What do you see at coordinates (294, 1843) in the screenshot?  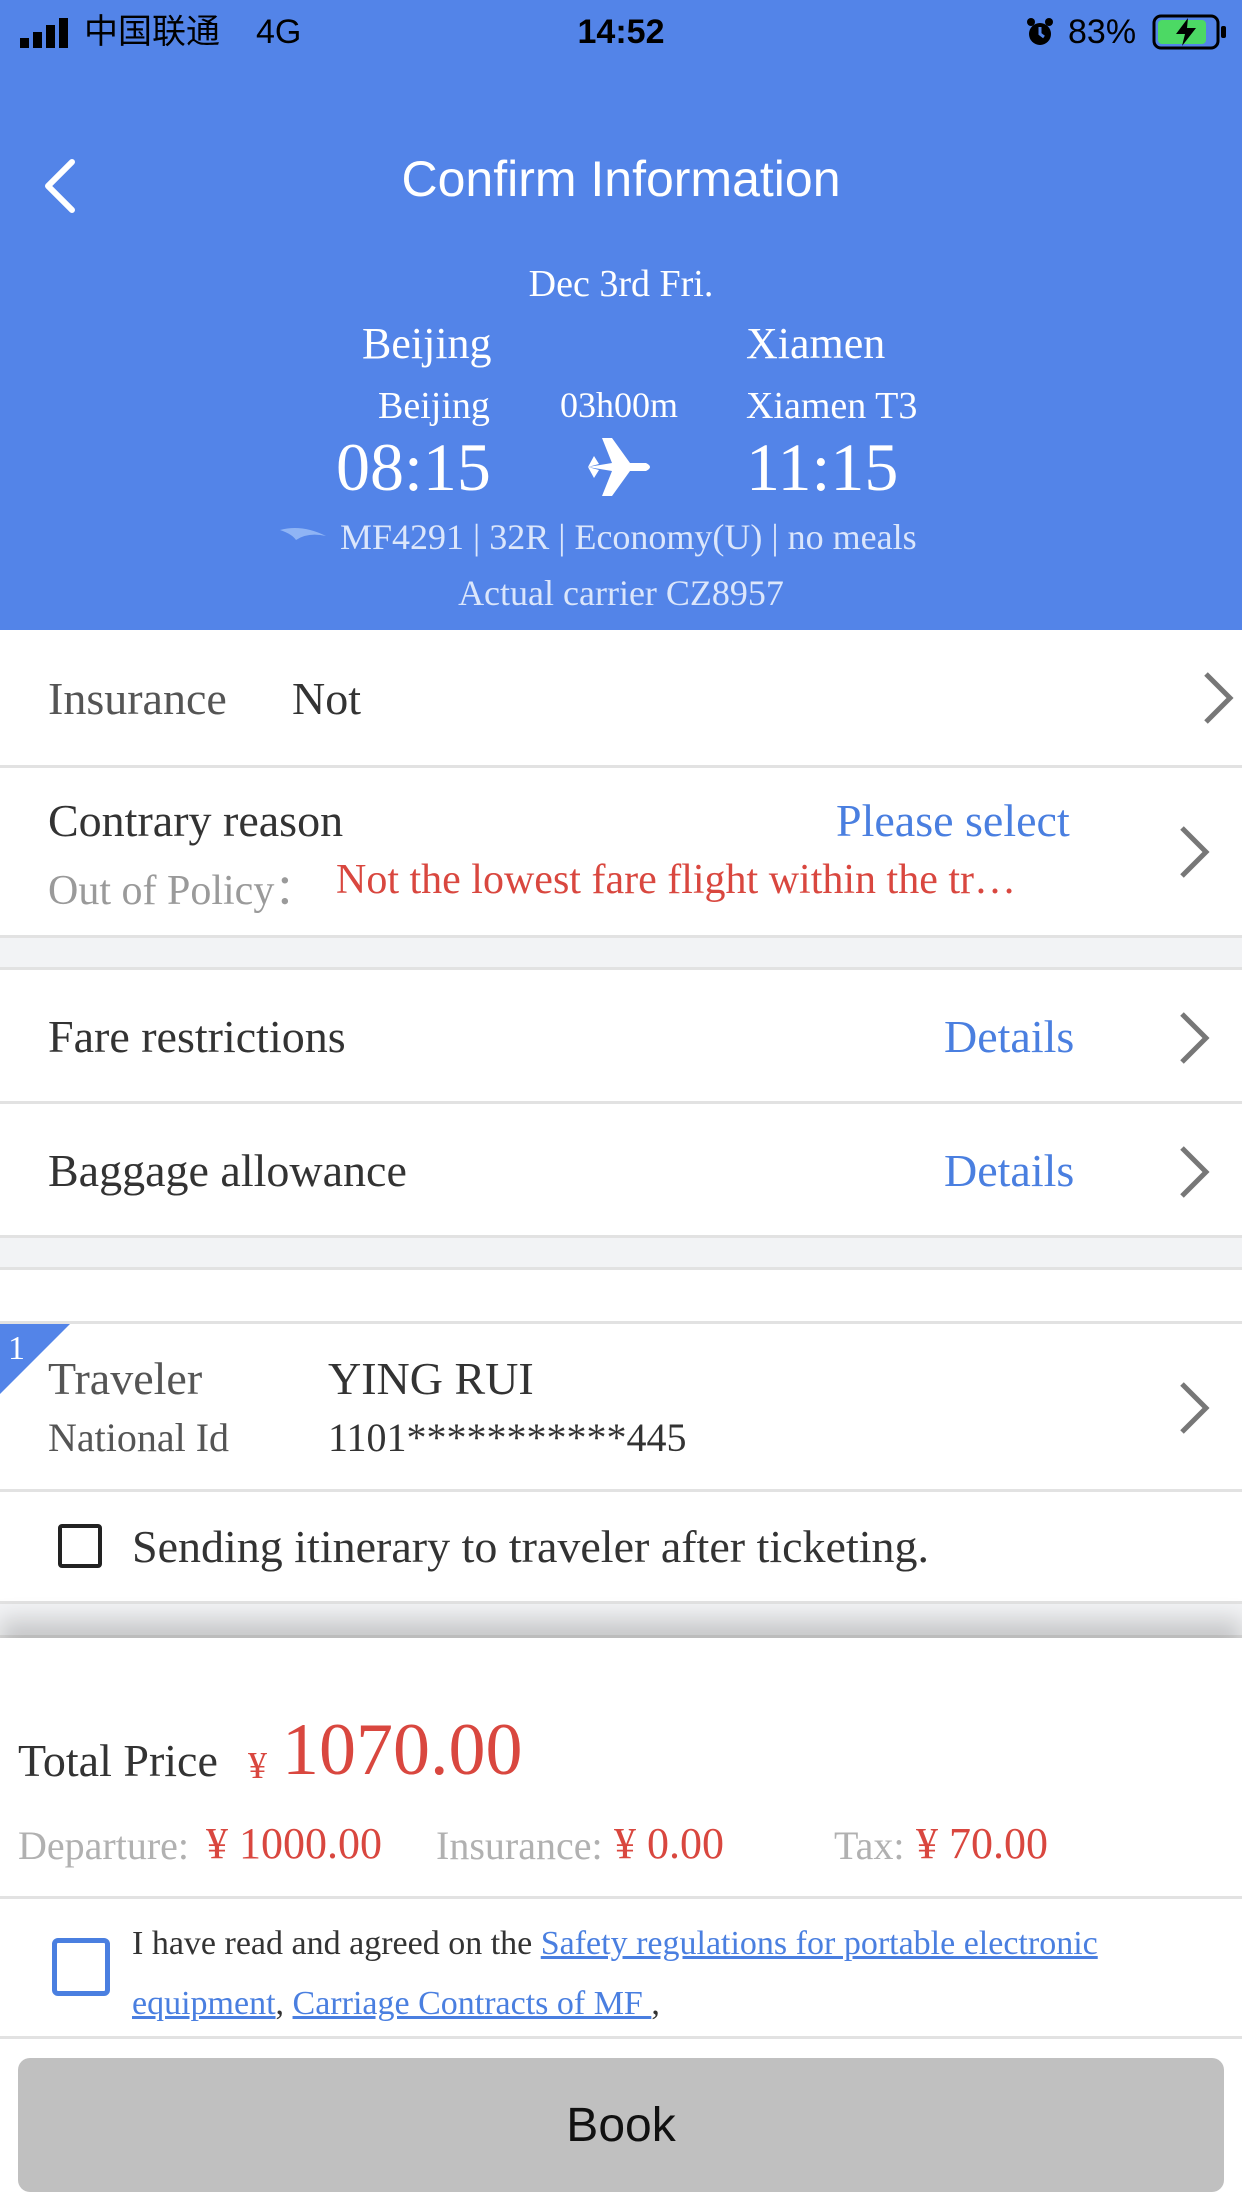 I see `departure-price: ¥ 1000.00` at bounding box center [294, 1843].